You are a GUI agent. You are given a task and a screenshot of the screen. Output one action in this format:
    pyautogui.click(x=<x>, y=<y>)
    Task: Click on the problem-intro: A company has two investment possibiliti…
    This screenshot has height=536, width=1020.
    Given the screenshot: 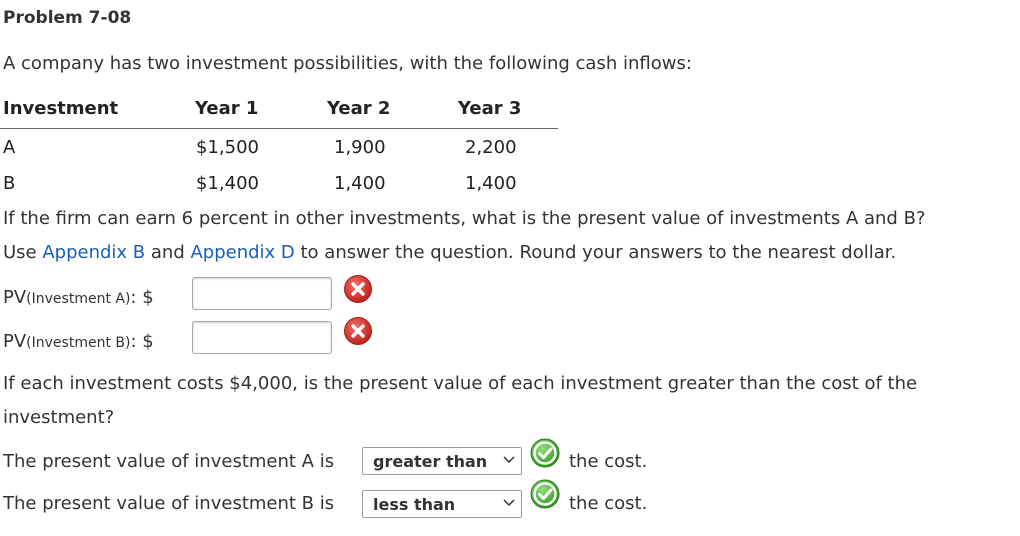 What is the action you would take?
    pyautogui.click(x=347, y=63)
    